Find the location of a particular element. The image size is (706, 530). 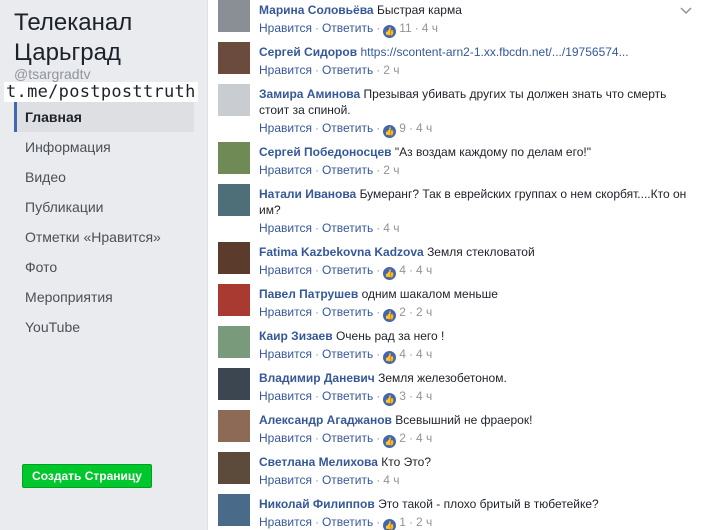

comment-author: Сергей Сидоров is located at coordinates (308, 52).